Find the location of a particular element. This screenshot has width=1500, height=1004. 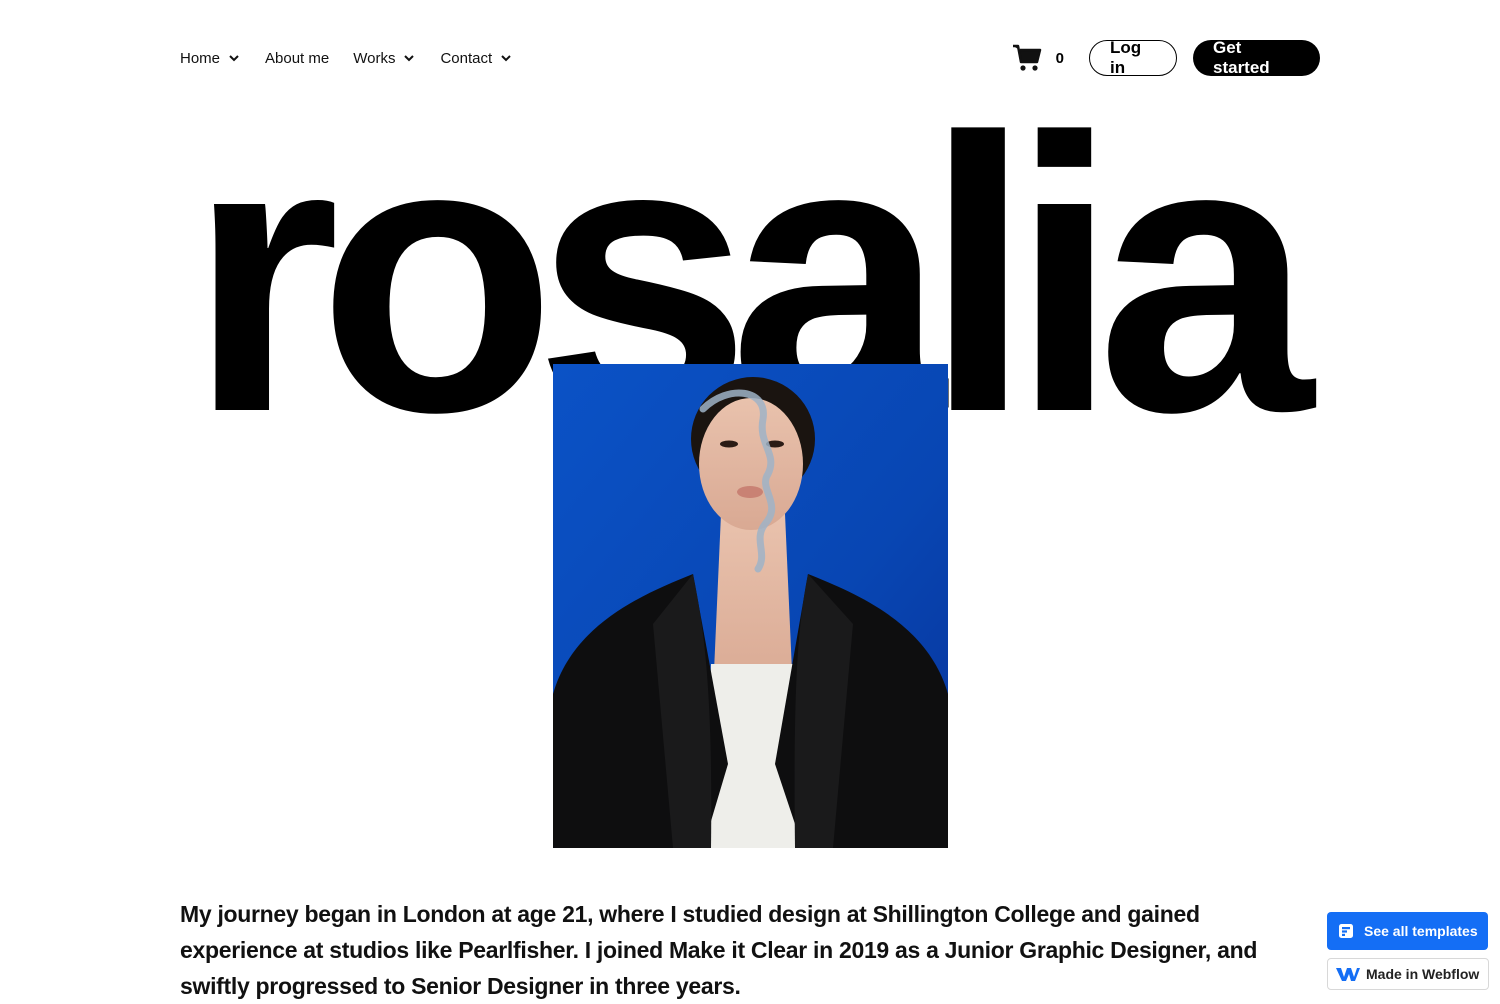

templates-label: See all templates is located at coordinates (1421, 931).